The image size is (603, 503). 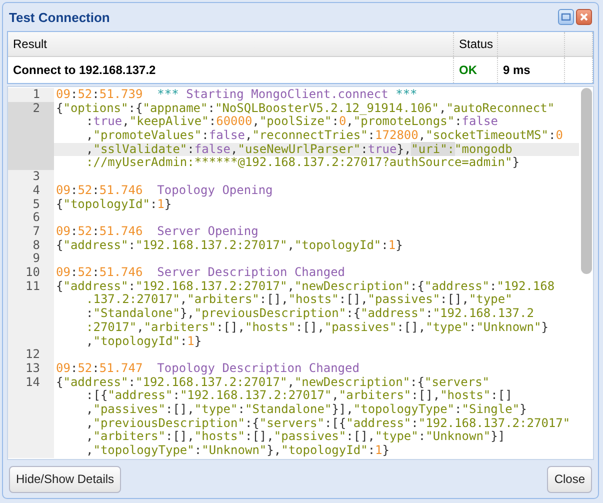 I want to click on line-number: 5, so click(x=36, y=205).